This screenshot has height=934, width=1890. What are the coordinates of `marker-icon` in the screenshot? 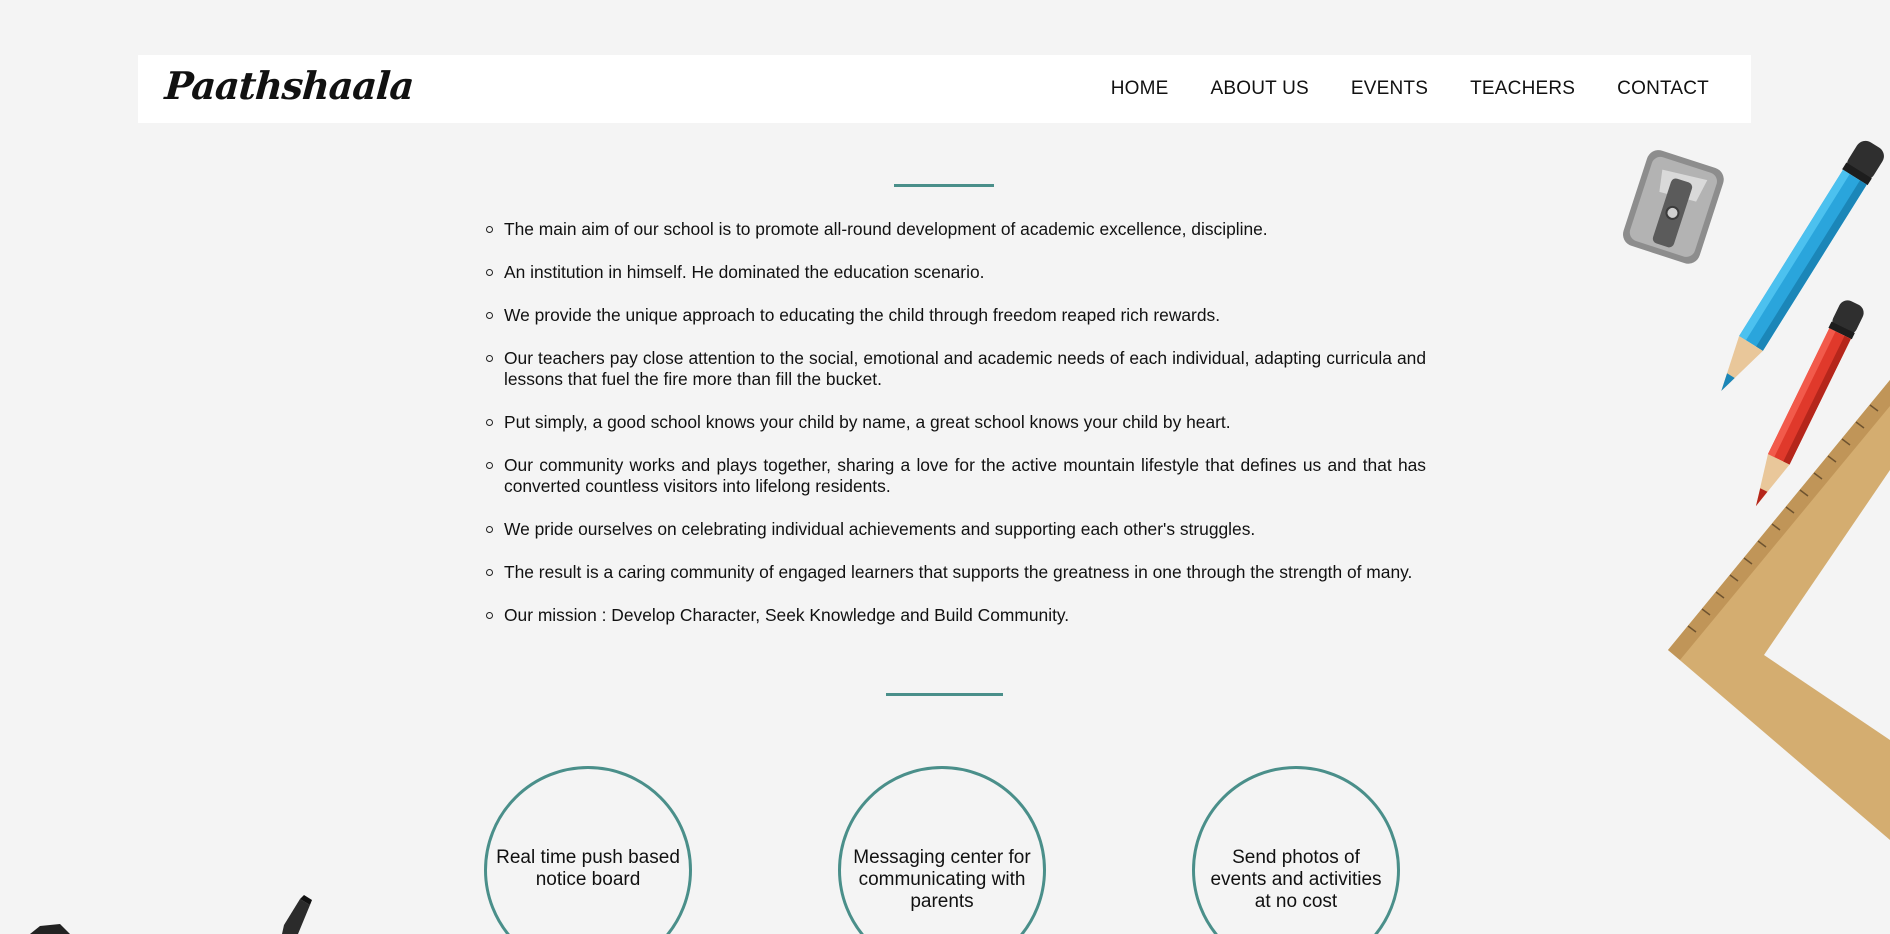 It's located at (297, 914).